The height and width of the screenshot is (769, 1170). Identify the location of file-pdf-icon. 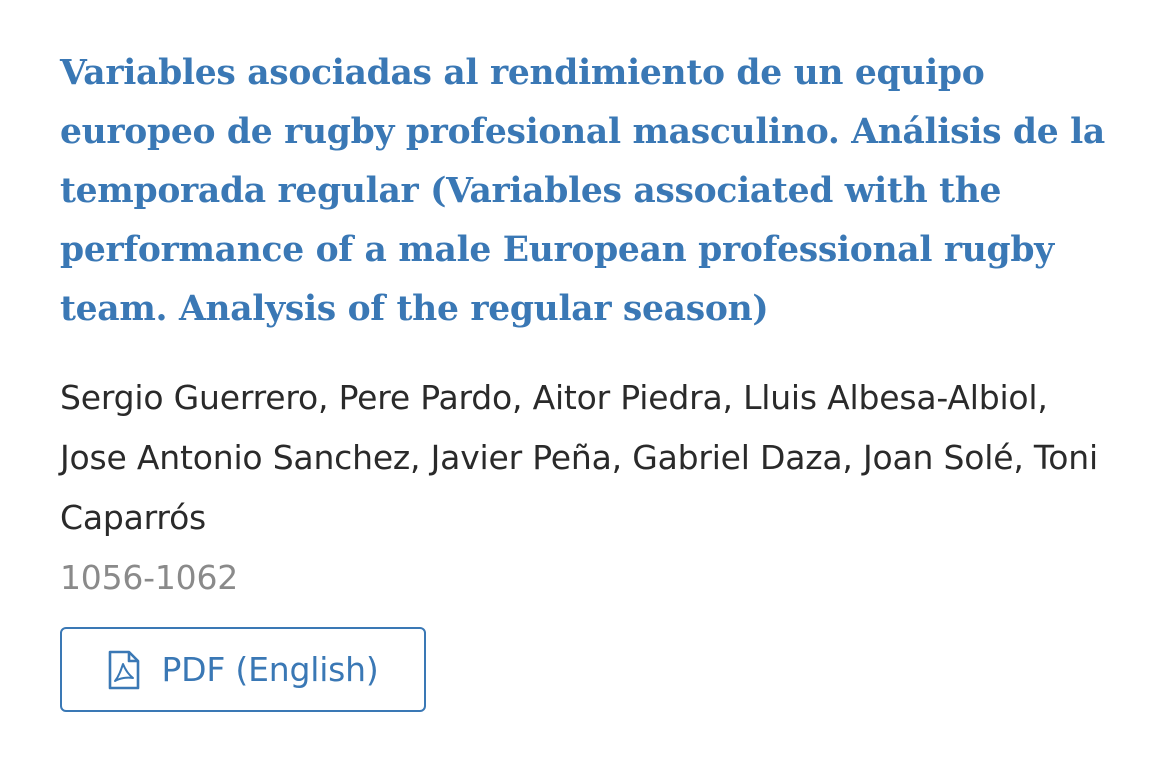
(124, 670).